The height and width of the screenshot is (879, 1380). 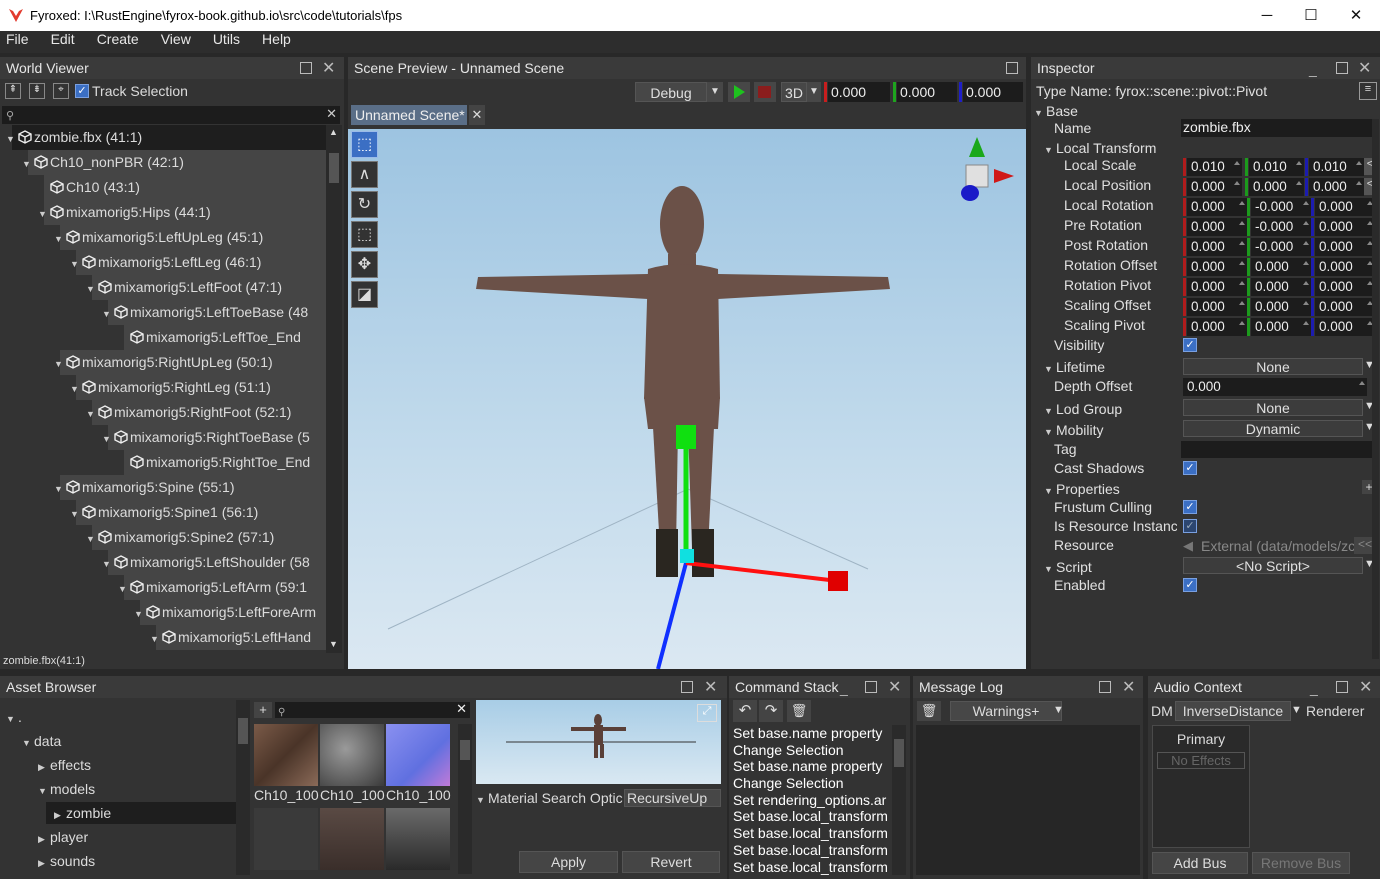 What do you see at coordinates (163, 212) in the screenshot?
I see `scene-node-row: ▼ mixamorig5:Hips (44:1)` at bounding box center [163, 212].